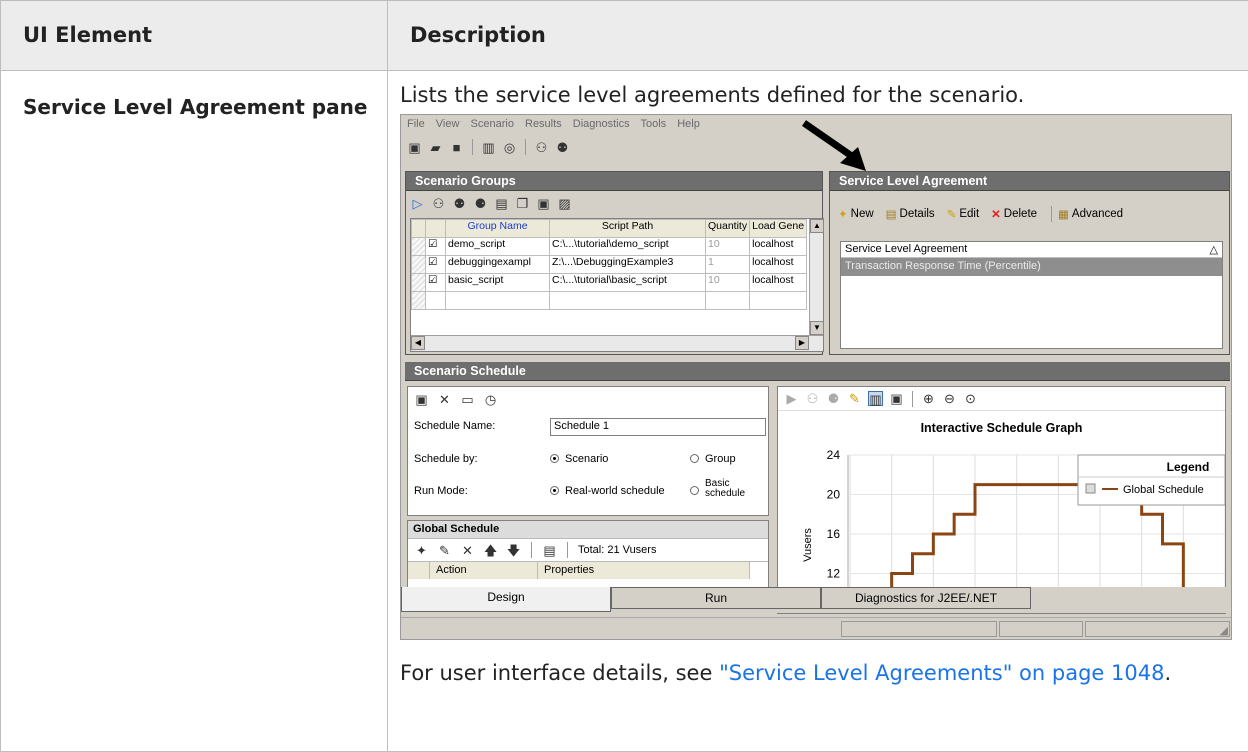 The image size is (1248, 752). Describe the element at coordinates (562, 147) in the screenshot. I see `users-group-icon: ⚉` at that location.